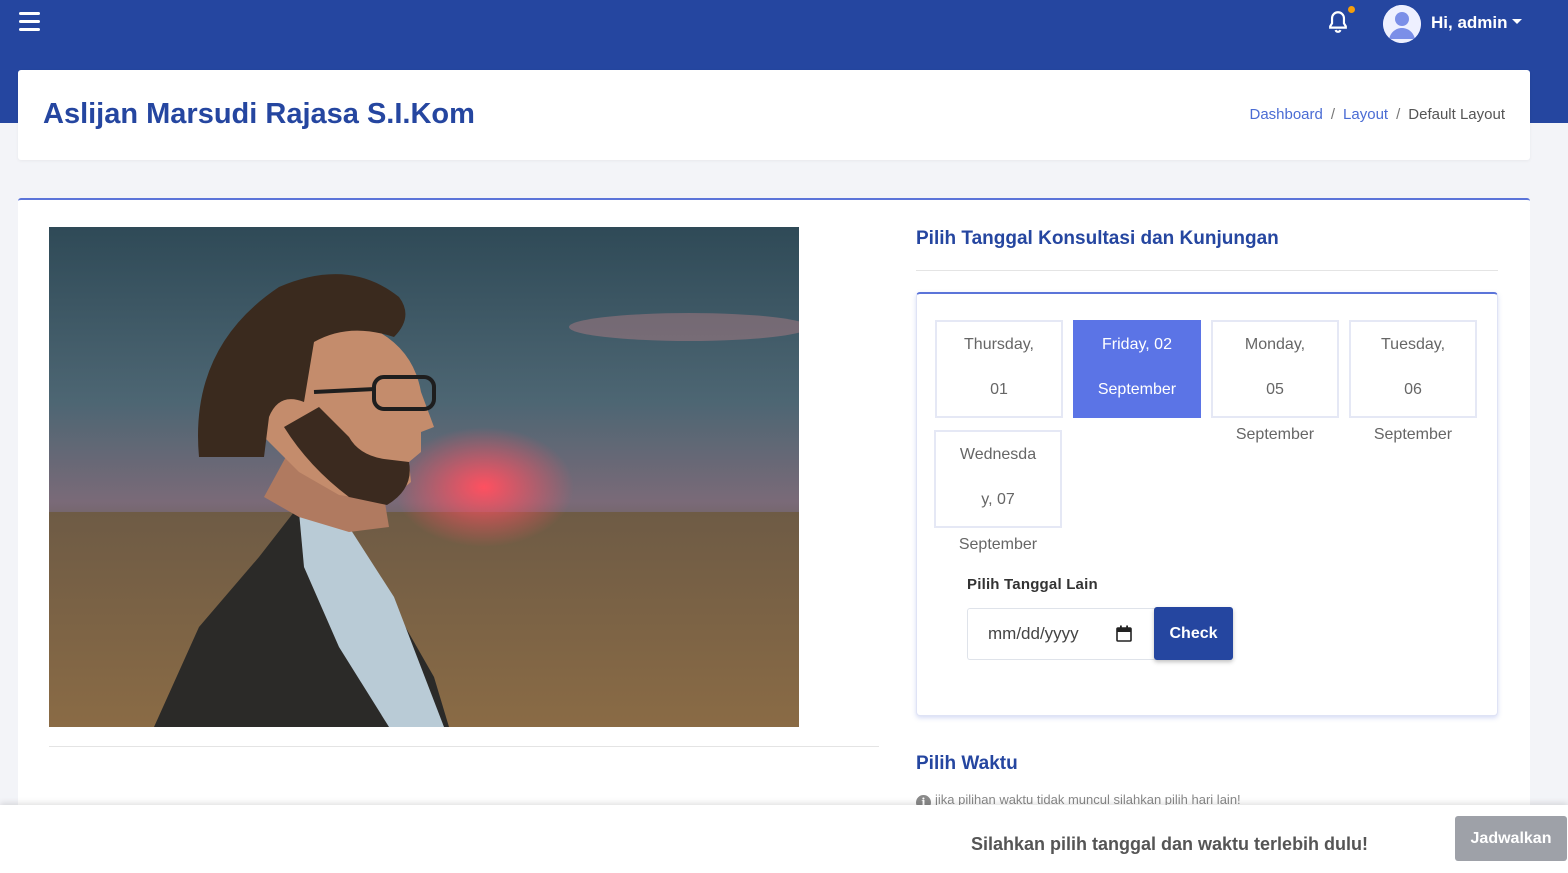 This screenshot has height=873, width=1568. Describe the element at coordinates (1137, 344) in the screenshot. I see `day-option-label: Friday, 02` at that location.